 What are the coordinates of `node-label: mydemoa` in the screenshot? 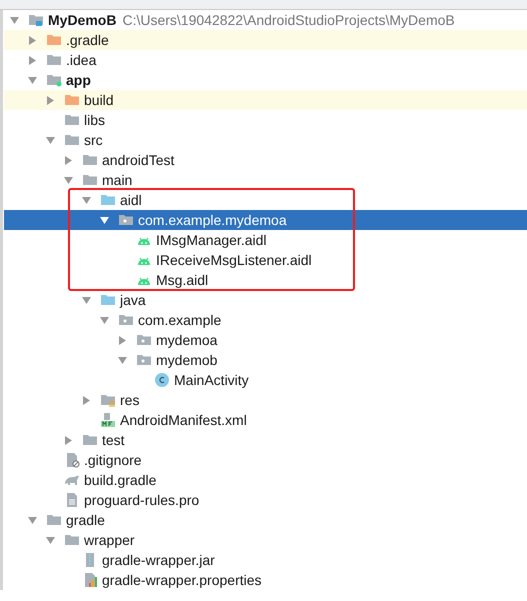 It's located at (187, 340).